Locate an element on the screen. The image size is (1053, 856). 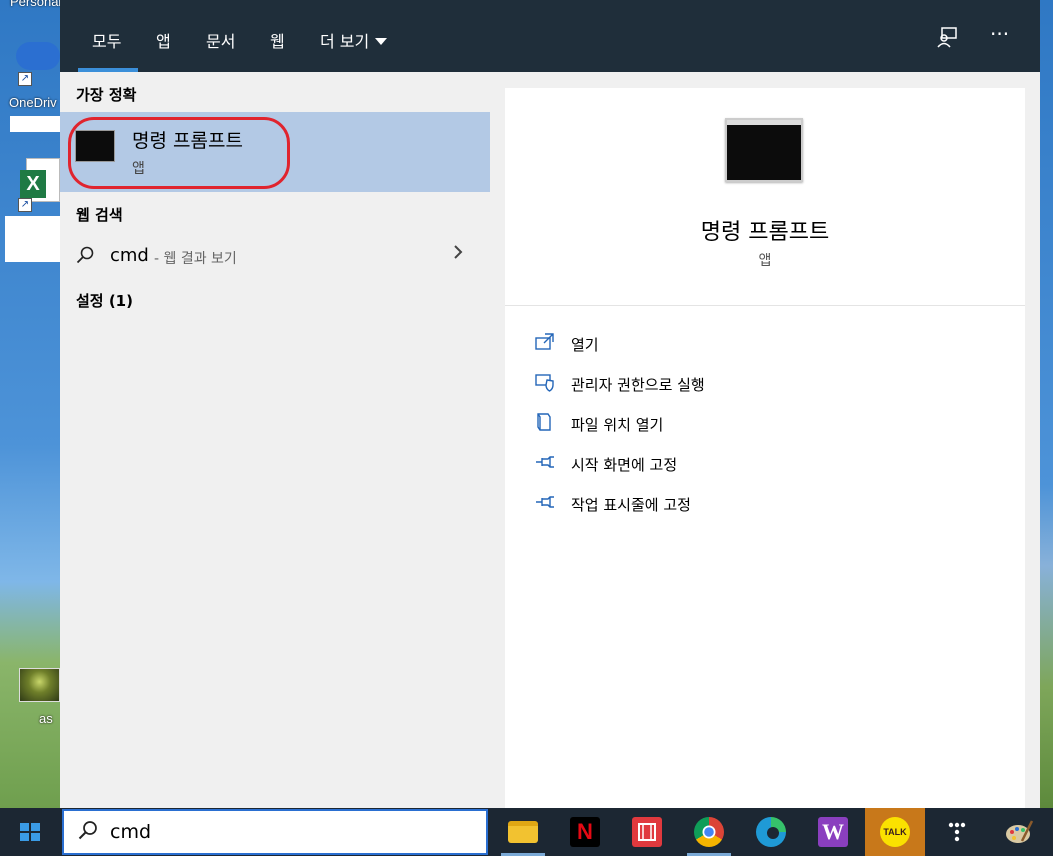
tab-documents: 문서 is located at coordinates (220, 40).